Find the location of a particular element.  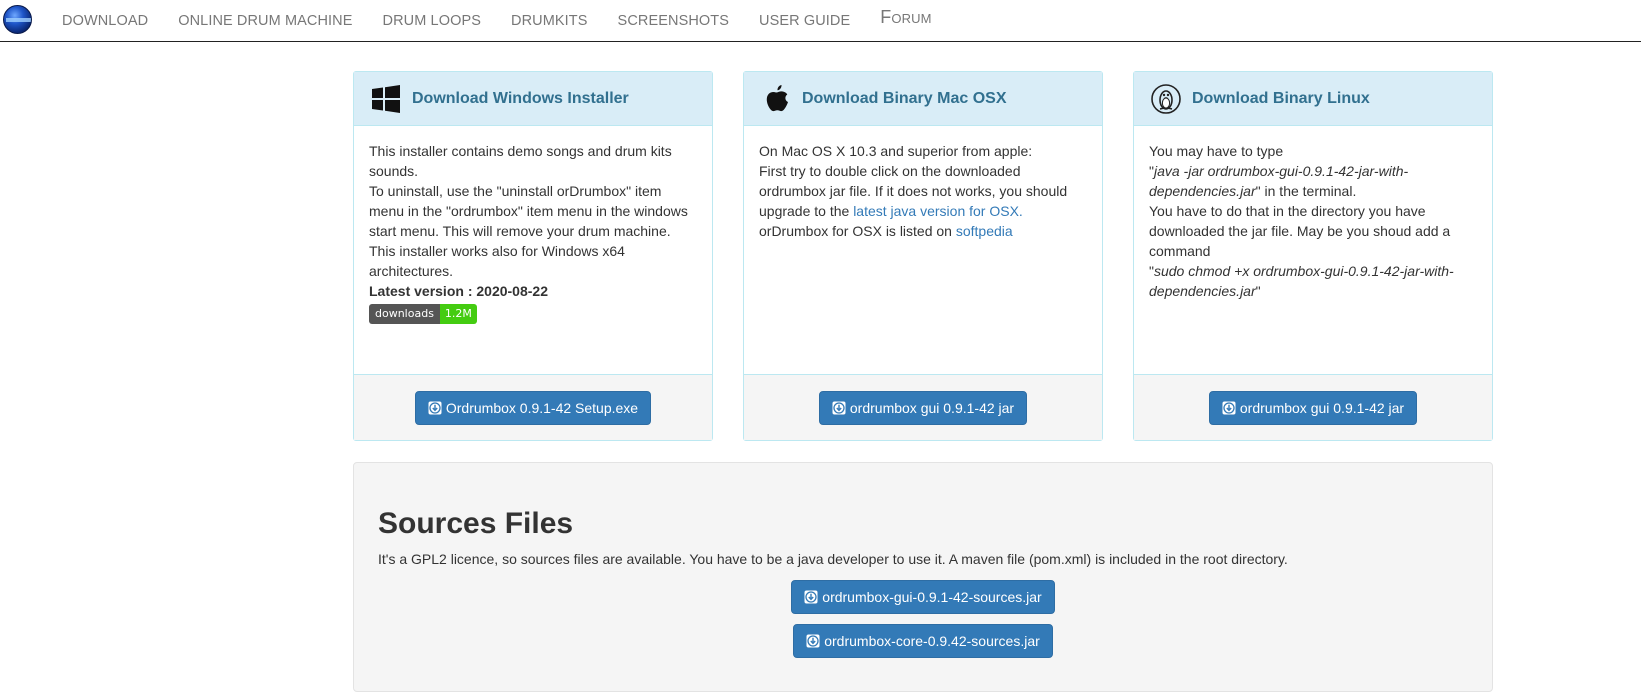

nav-drumkits: Drumkits is located at coordinates (549, 21).